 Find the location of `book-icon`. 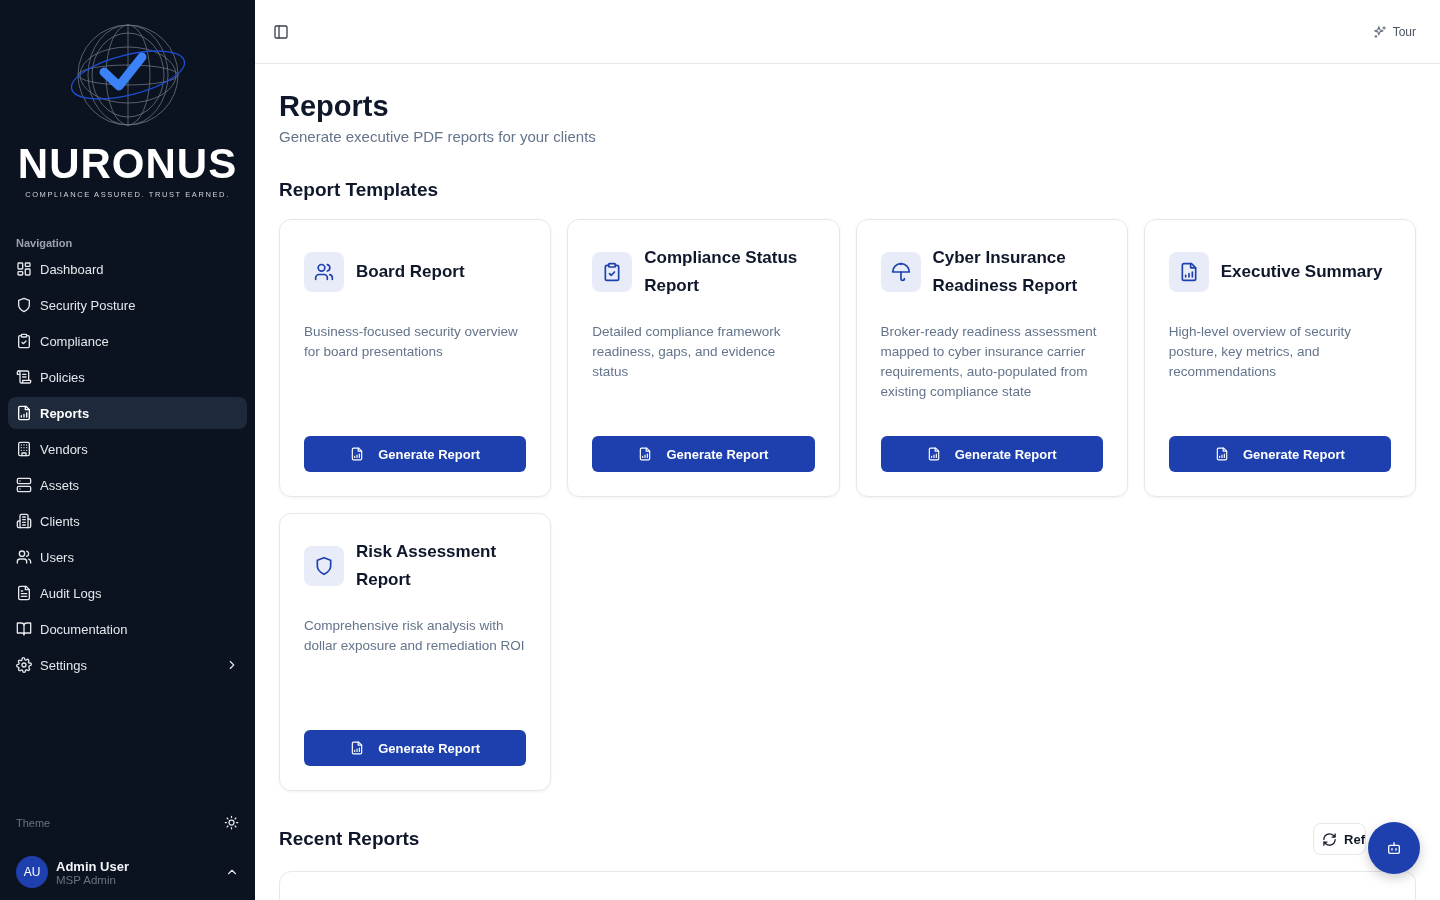

book-icon is located at coordinates (24, 629).